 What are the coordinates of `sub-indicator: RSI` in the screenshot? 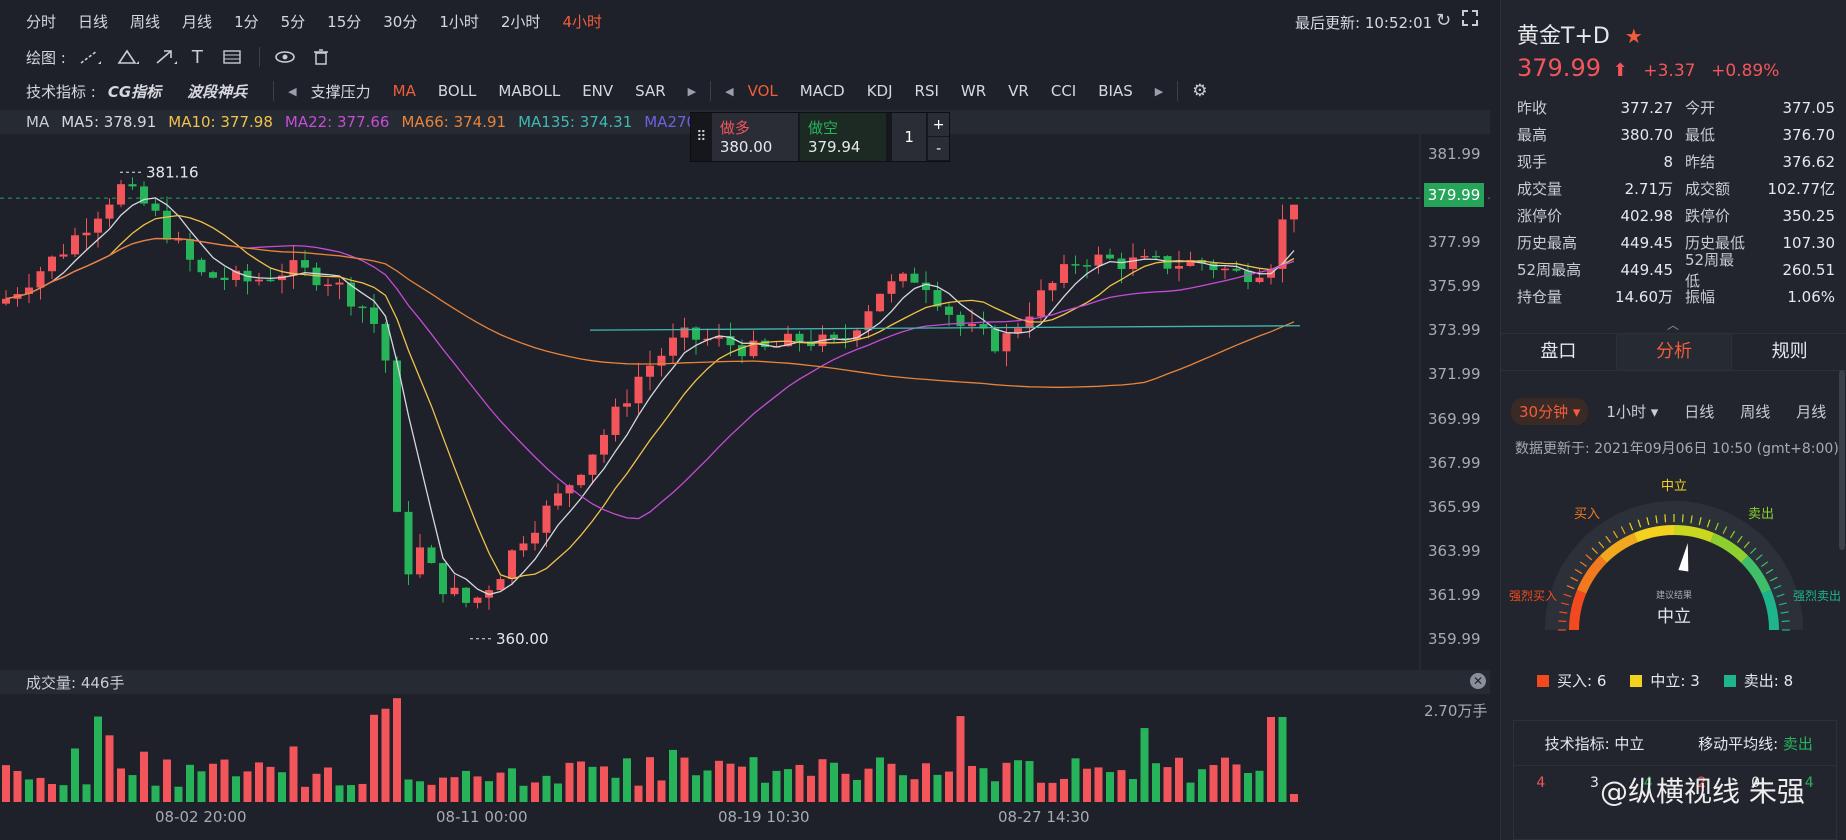 It's located at (927, 91).